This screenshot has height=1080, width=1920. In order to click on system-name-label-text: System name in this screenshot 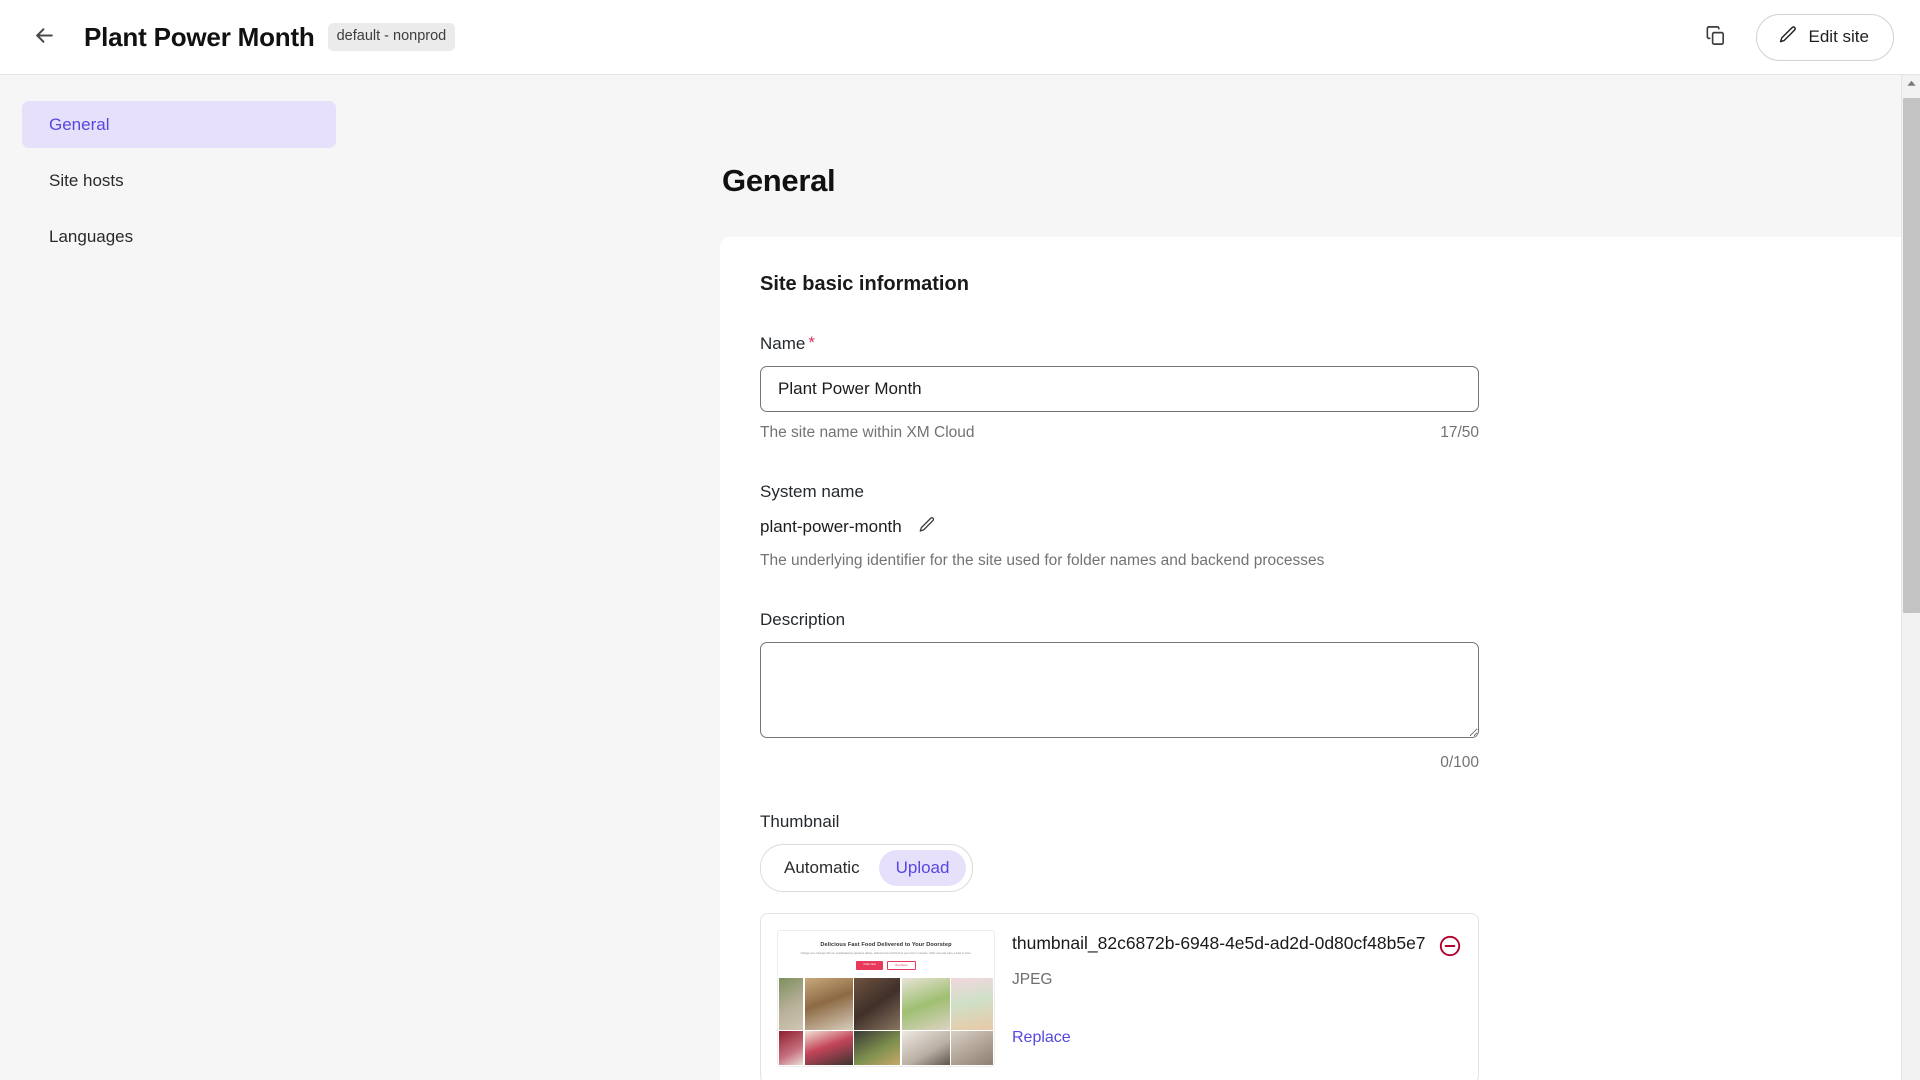, I will do `click(812, 491)`.